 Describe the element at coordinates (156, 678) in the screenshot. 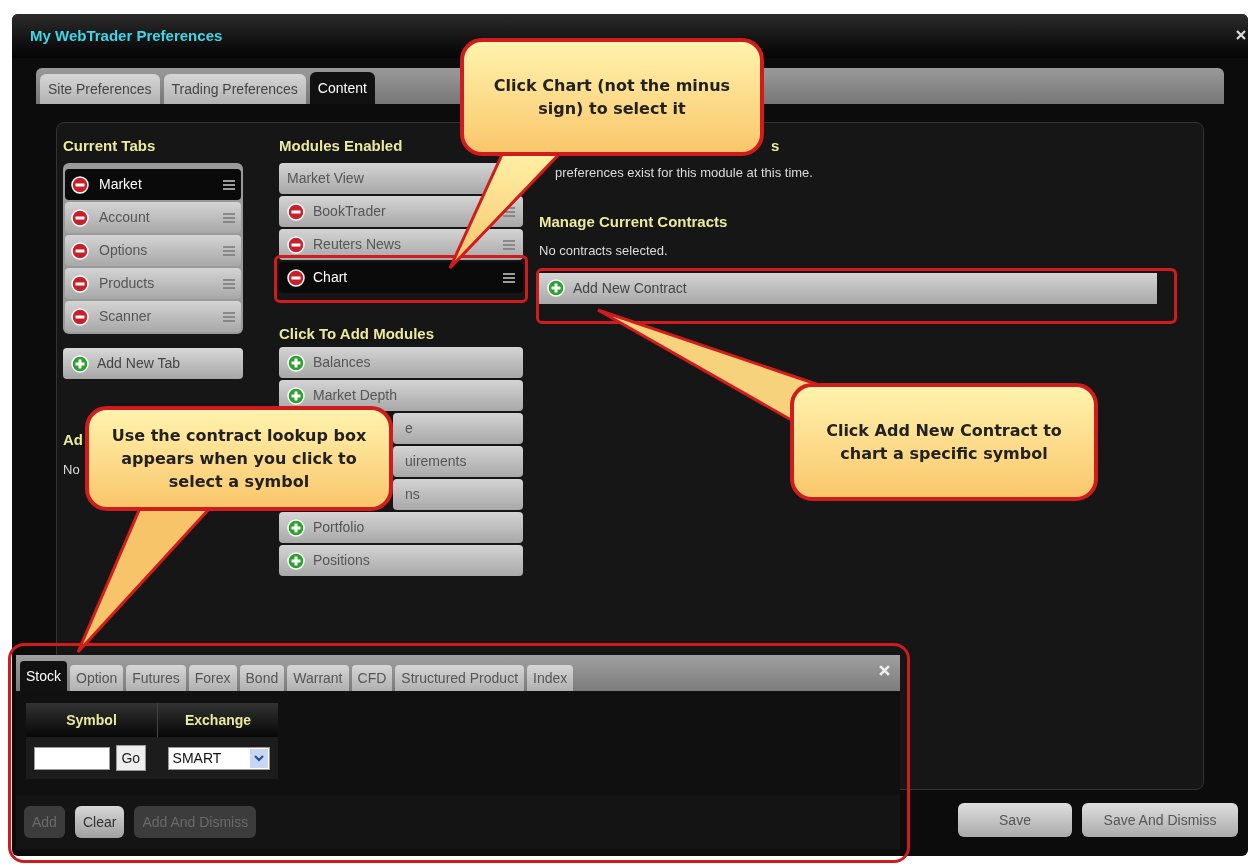

I see `tab: Futures` at that location.